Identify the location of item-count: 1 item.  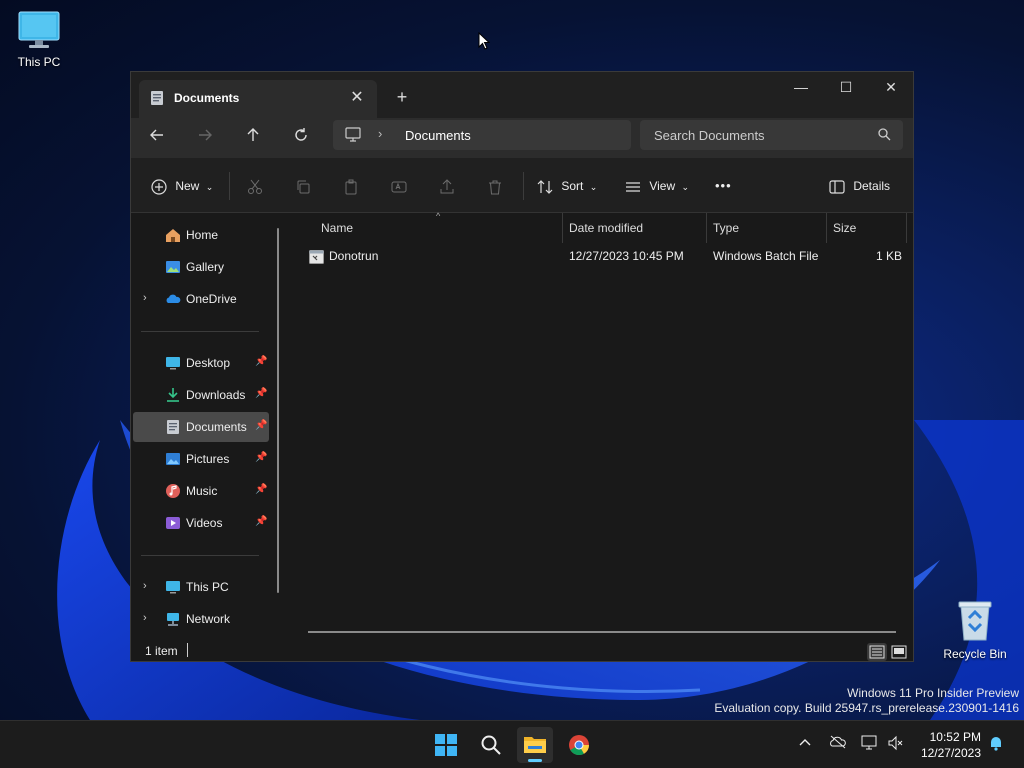
(161, 651).